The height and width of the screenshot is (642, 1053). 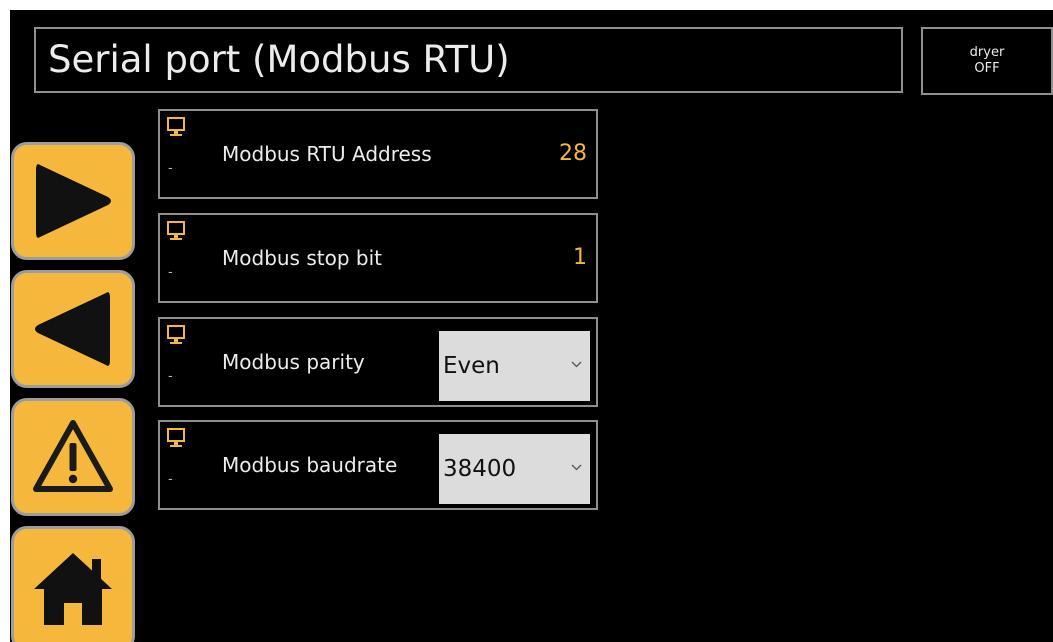 What do you see at coordinates (480, 469) in the screenshot?
I see `baudrate-selected-value: 38400` at bounding box center [480, 469].